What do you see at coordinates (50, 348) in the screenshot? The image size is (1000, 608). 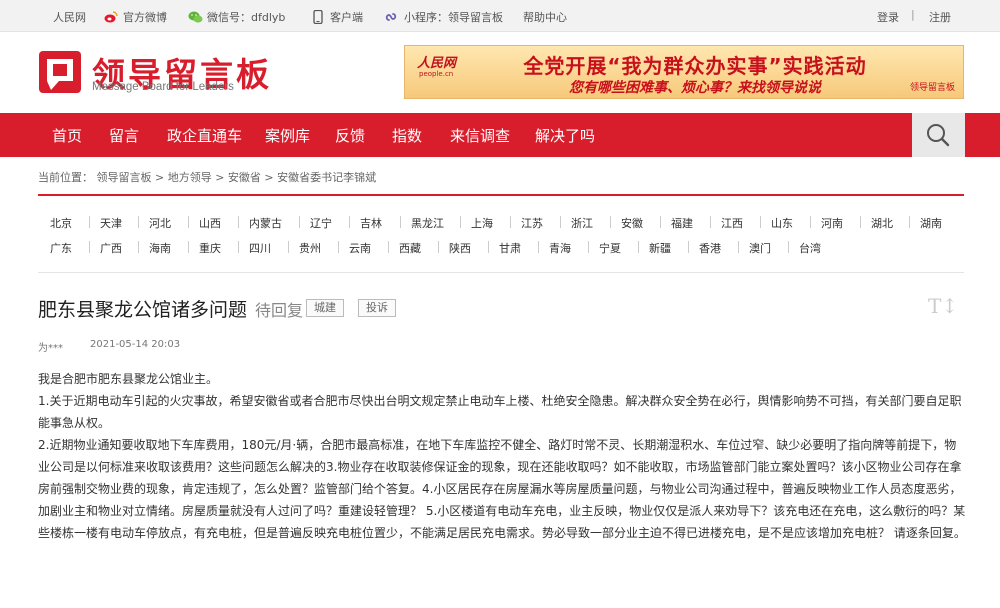 I see `post-author: 为***` at bounding box center [50, 348].